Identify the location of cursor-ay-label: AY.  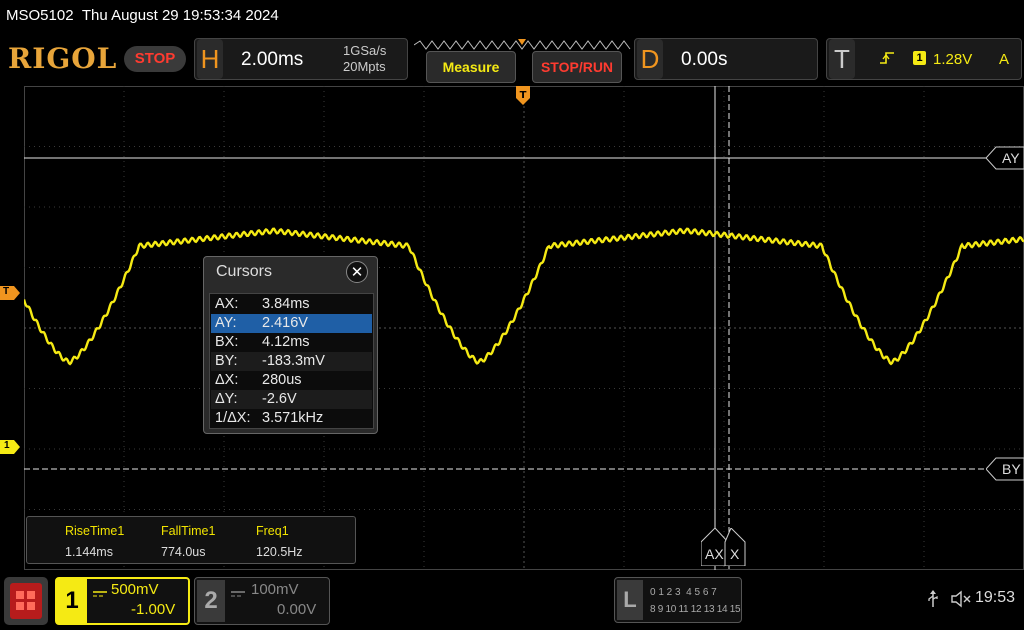
(1004, 158).